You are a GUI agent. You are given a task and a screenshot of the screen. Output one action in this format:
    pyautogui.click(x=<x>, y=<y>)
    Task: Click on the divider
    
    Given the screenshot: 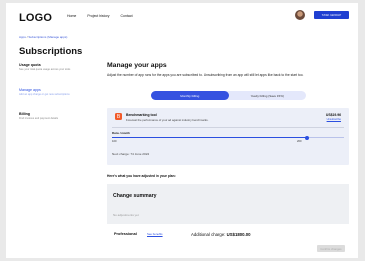 What is the action you would take?
    pyautogui.click(x=228, y=127)
    